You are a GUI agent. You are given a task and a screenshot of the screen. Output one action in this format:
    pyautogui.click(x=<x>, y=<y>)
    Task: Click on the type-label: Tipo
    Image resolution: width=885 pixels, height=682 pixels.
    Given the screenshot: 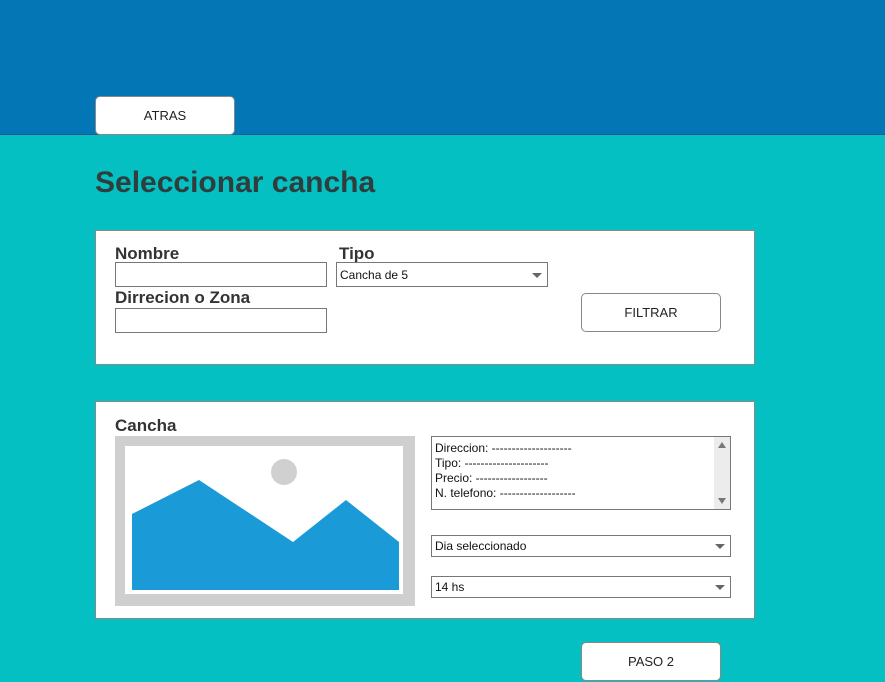 What is the action you would take?
    pyautogui.click(x=357, y=253)
    